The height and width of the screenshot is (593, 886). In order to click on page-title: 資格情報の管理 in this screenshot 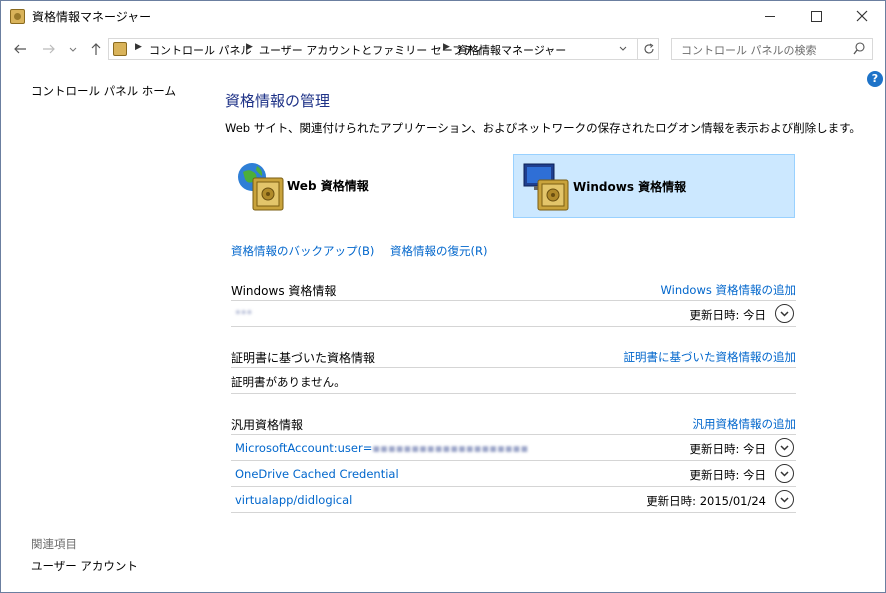, I will do `click(278, 101)`.